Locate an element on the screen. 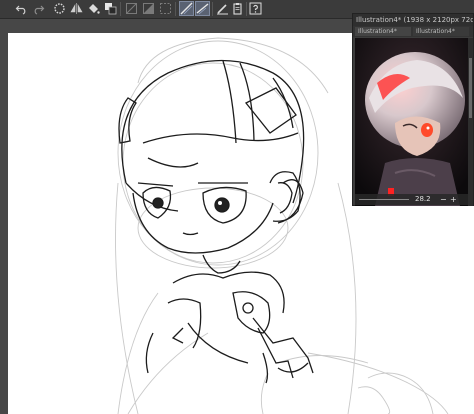 The height and width of the screenshot is (414, 474). selection-button is located at coordinates (165, 8).